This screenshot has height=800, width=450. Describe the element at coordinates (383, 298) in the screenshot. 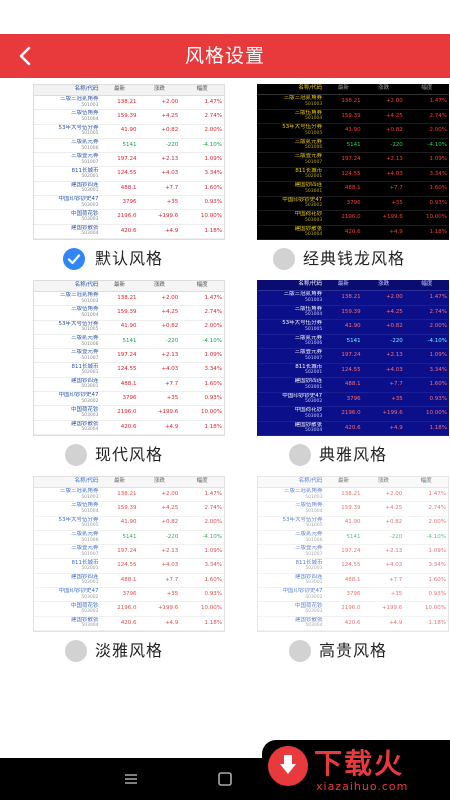

I see `preview-cell-change: +2.00` at that location.